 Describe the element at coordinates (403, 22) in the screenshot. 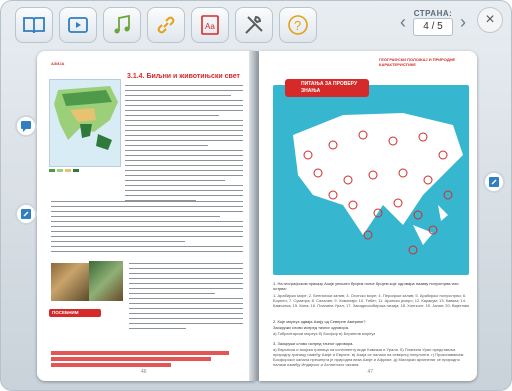

I see `prev-page-arrow-icon: ‹` at that location.